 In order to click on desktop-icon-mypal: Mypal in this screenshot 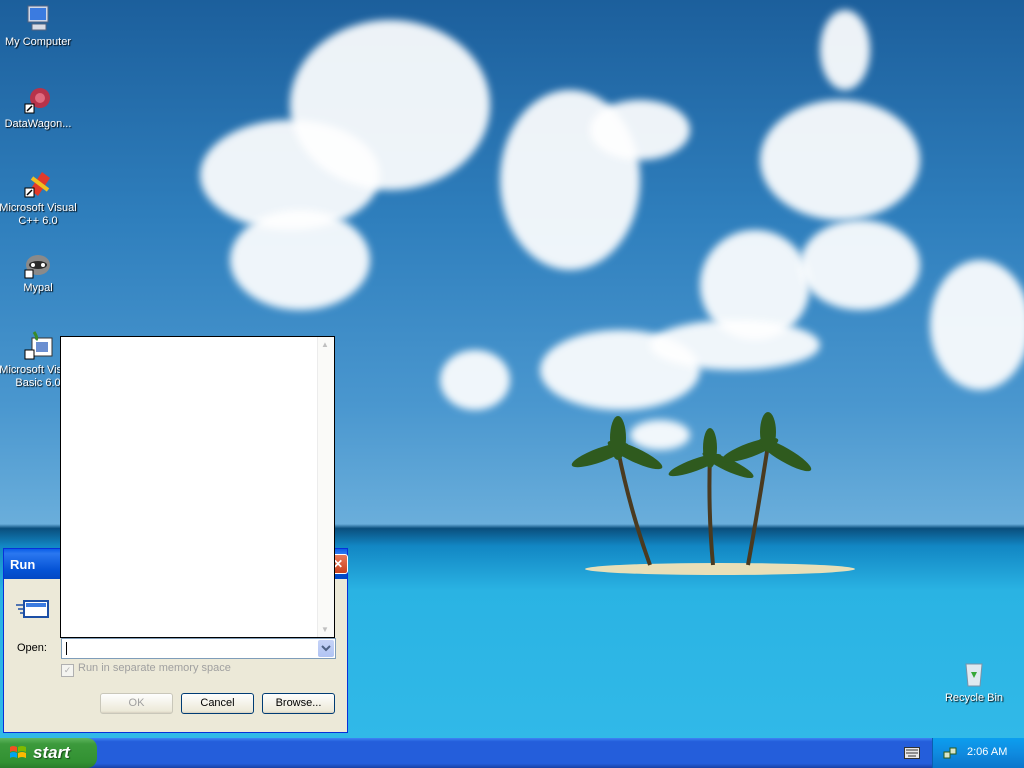, I will do `click(39, 271)`.